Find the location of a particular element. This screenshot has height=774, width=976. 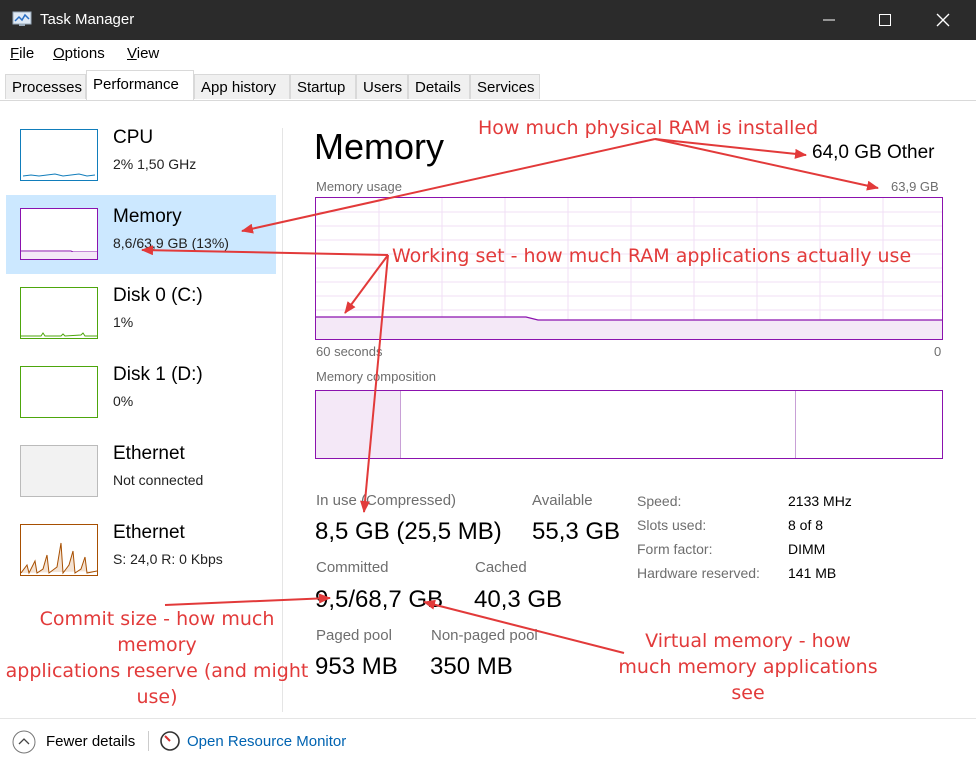

menu-file: File is located at coordinates (22, 53).